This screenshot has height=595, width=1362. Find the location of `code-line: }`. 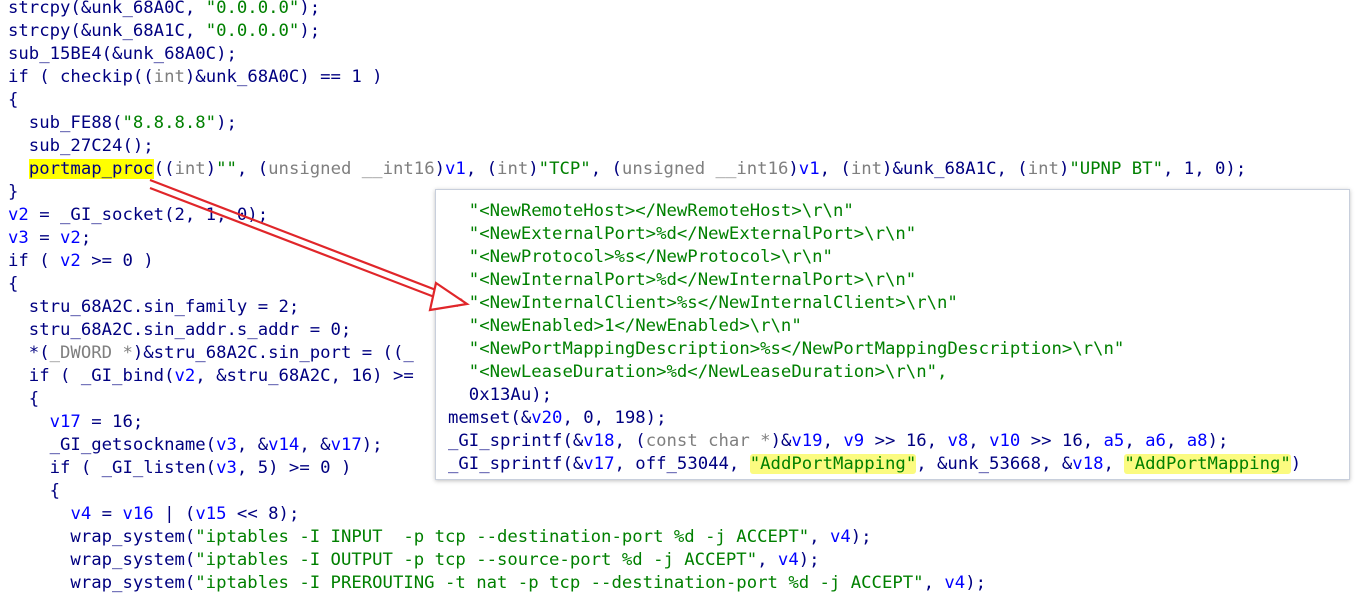

code-line: } is located at coordinates (13, 192).